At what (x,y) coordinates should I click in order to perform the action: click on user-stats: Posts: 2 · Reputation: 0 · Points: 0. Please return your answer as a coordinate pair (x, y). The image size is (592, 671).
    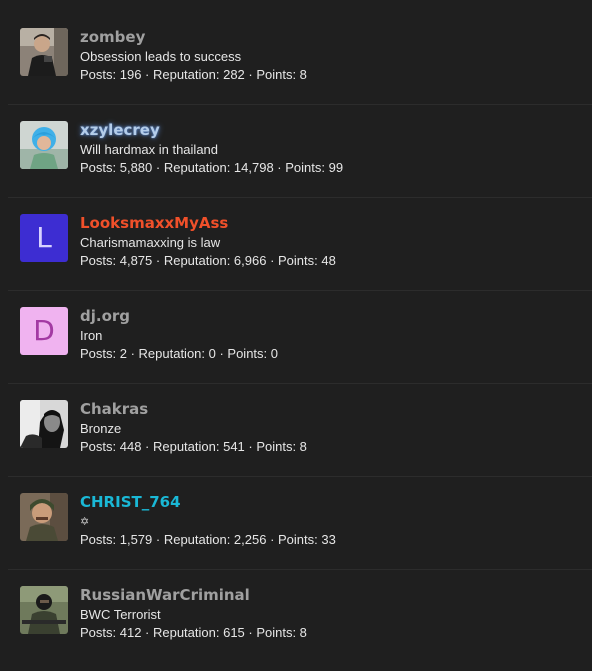
    Looking at the image, I should click on (179, 353).